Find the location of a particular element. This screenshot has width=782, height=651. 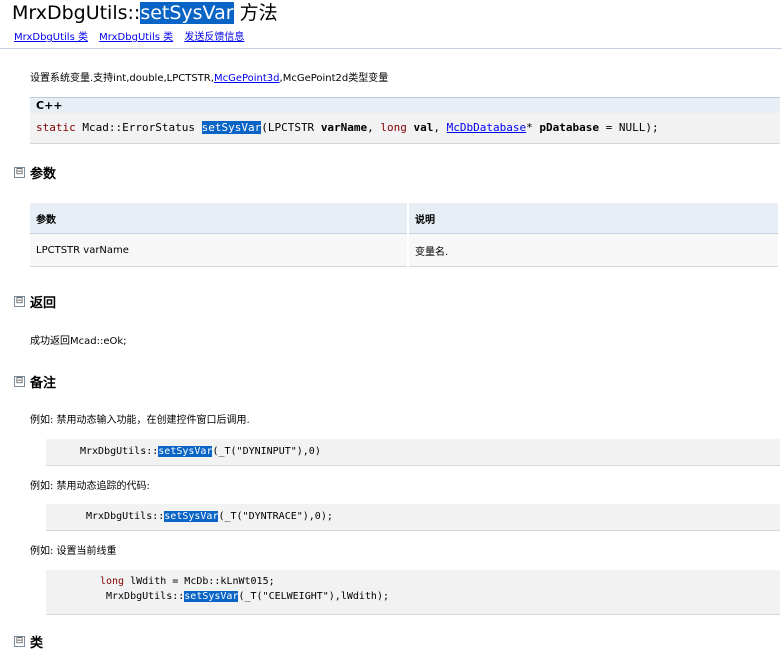

section-class: ⊟ 类 is located at coordinates (28, 641).